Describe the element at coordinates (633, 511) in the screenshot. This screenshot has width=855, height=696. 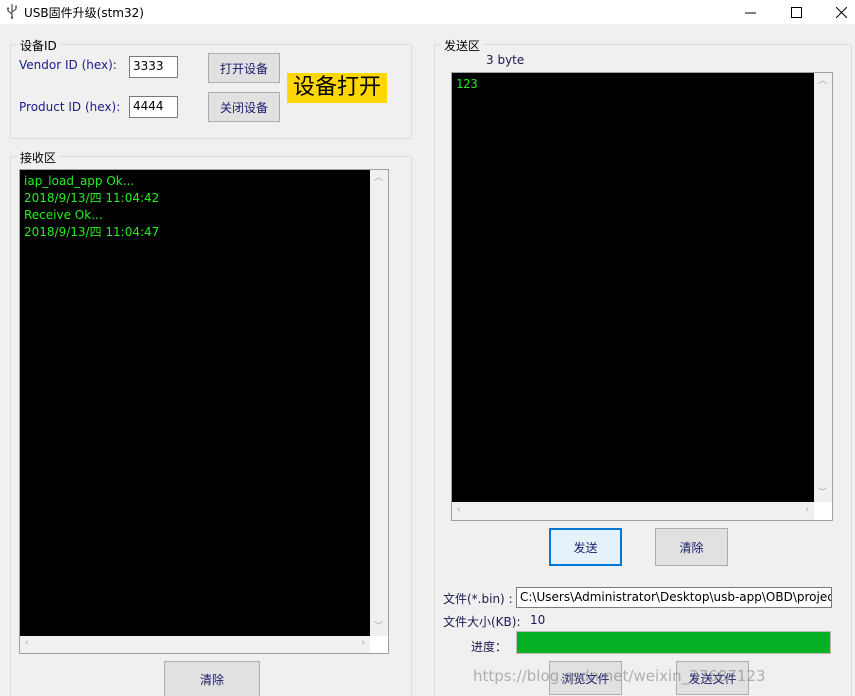
I see `send-horizontal-scrollbar: ‹ ›` at that location.